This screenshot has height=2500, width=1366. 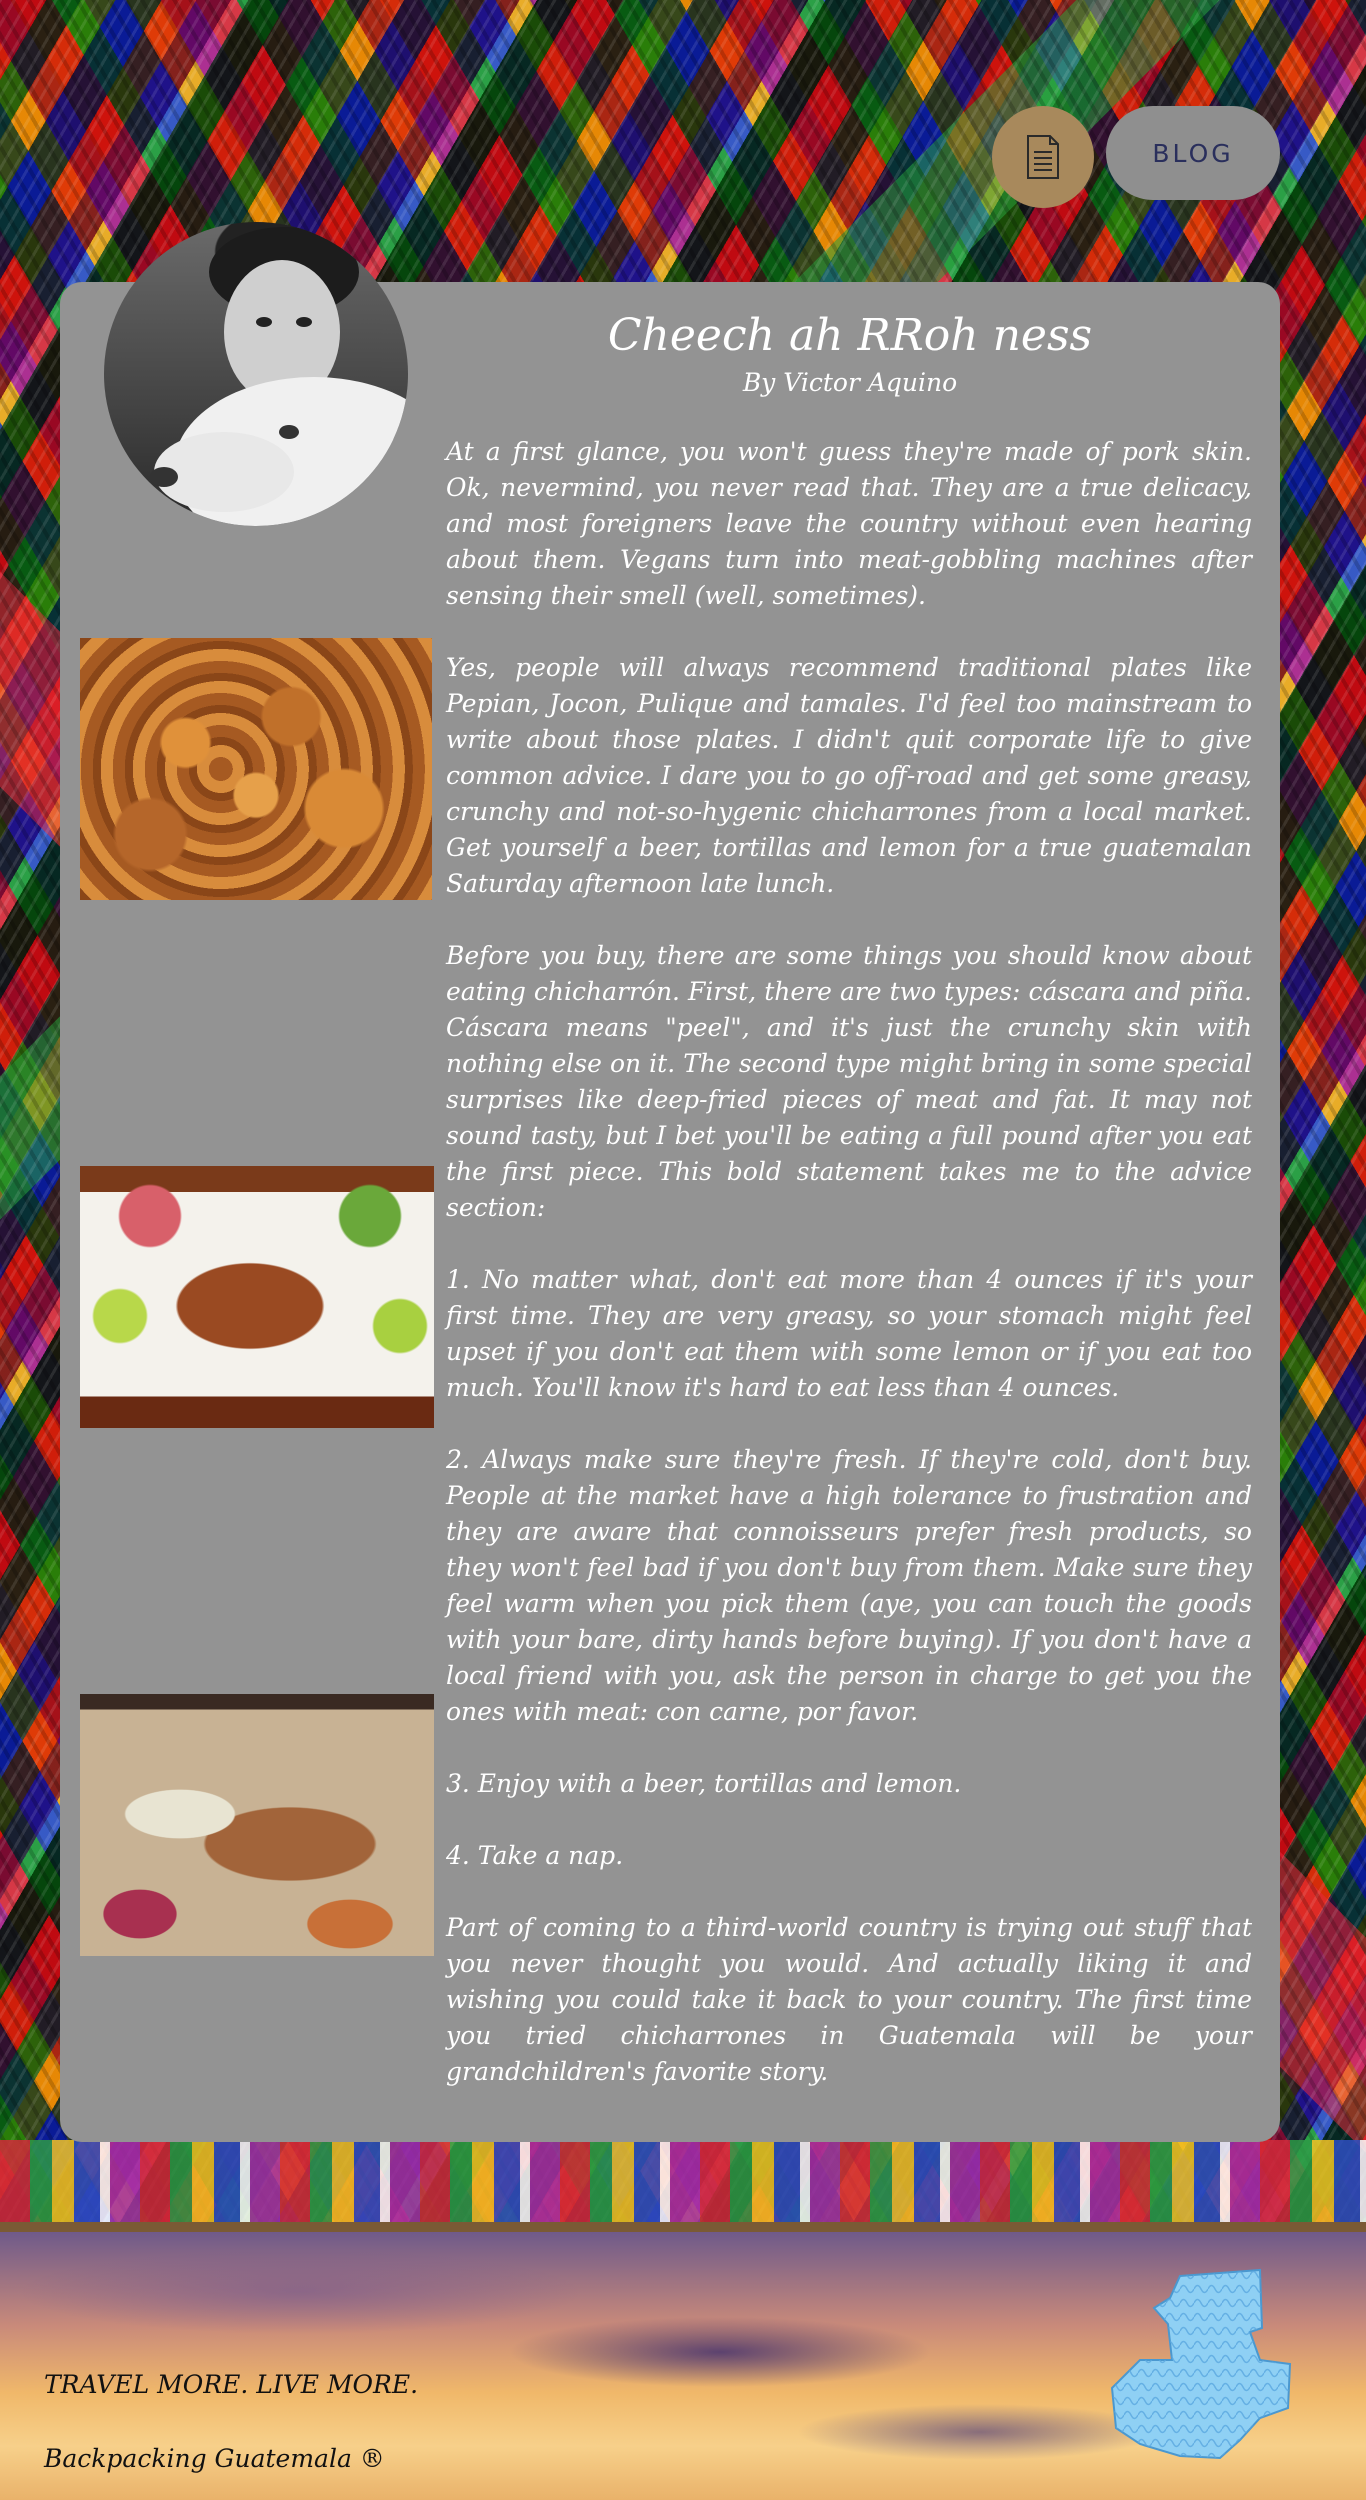 What do you see at coordinates (535, 1855) in the screenshot?
I see `article-paragraph: 4. Take a nap.` at bounding box center [535, 1855].